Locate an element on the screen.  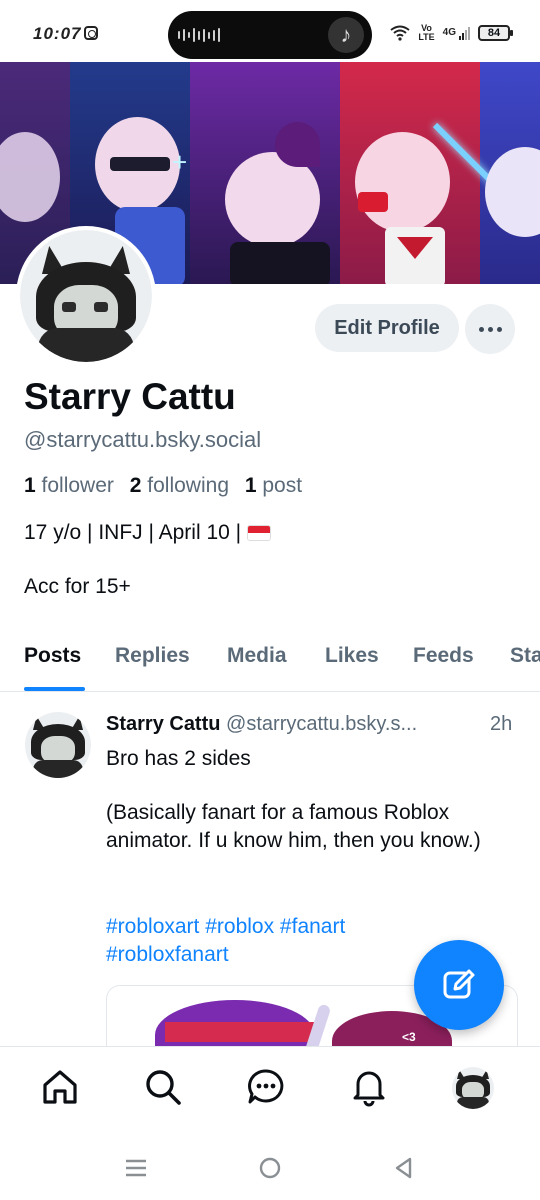
status-bar: 10:07 ♪ Vo LTE 4G 84 is located at coordinates (270, 31).